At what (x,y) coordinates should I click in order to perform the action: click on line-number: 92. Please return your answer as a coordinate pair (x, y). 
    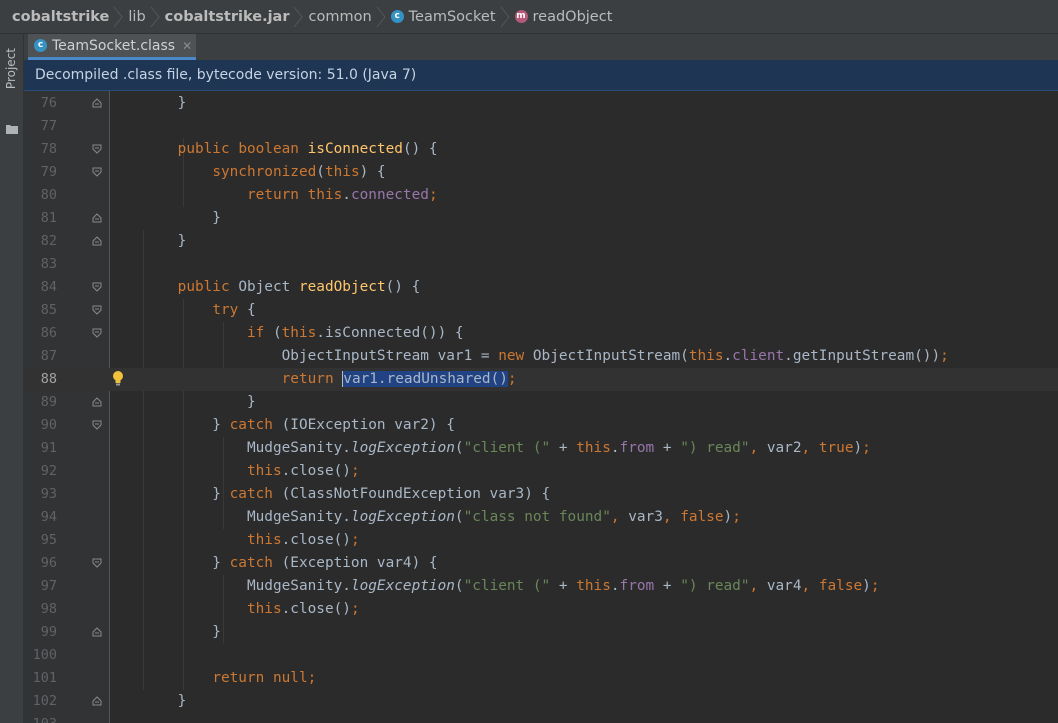
    Looking at the image, I should click on (48, 471).